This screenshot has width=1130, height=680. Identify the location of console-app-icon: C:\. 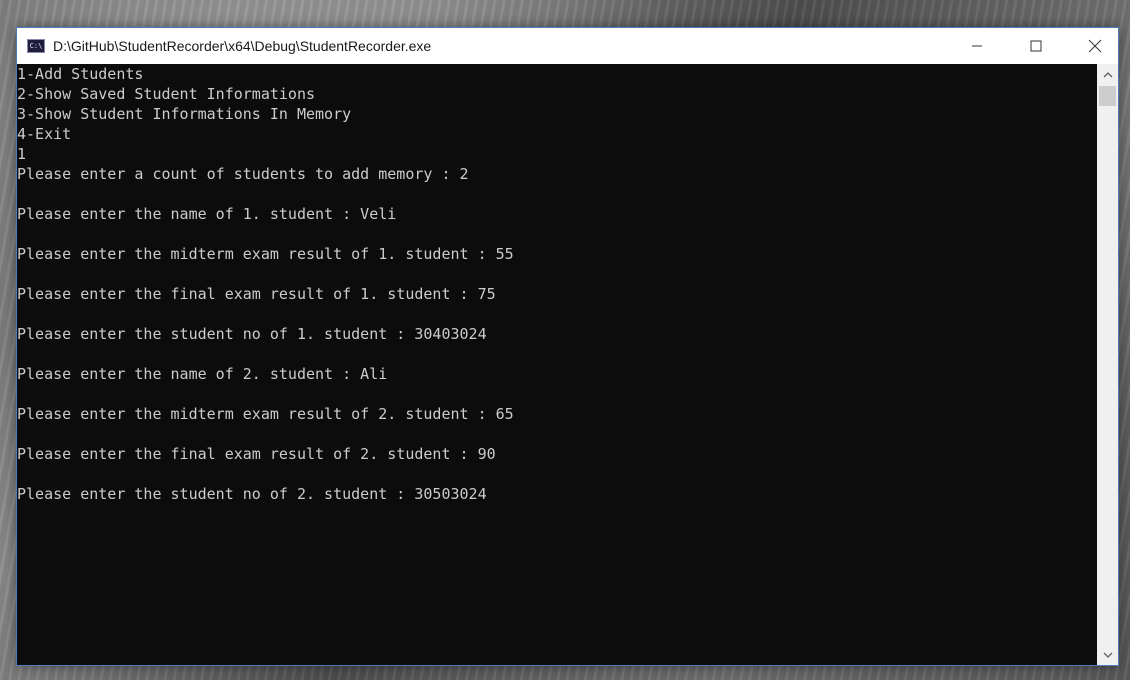
(36, 46).